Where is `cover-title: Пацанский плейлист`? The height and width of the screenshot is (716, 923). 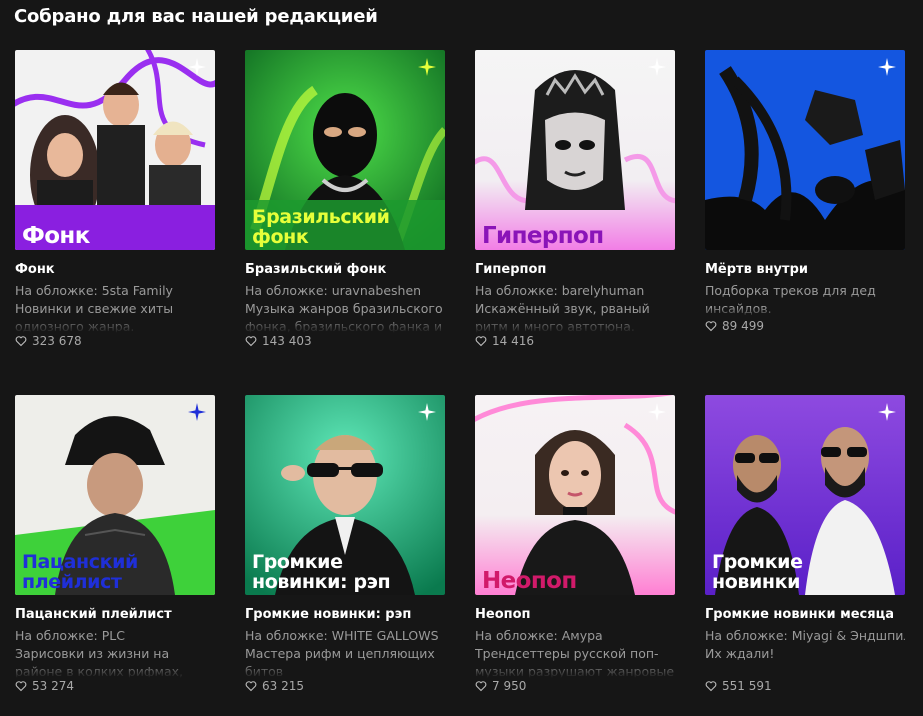 cover-title: Пацанский плейлист is located at coordinates (80, 572).